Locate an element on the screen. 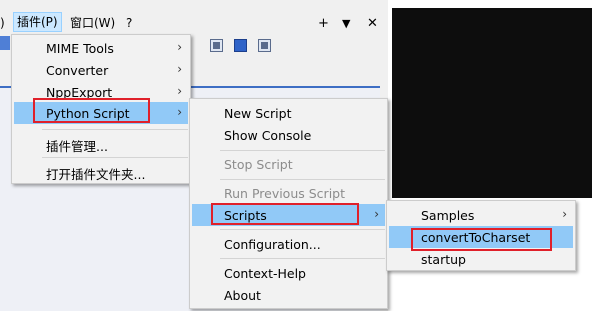  save-macro-icon is located at coordinates (264, 45).